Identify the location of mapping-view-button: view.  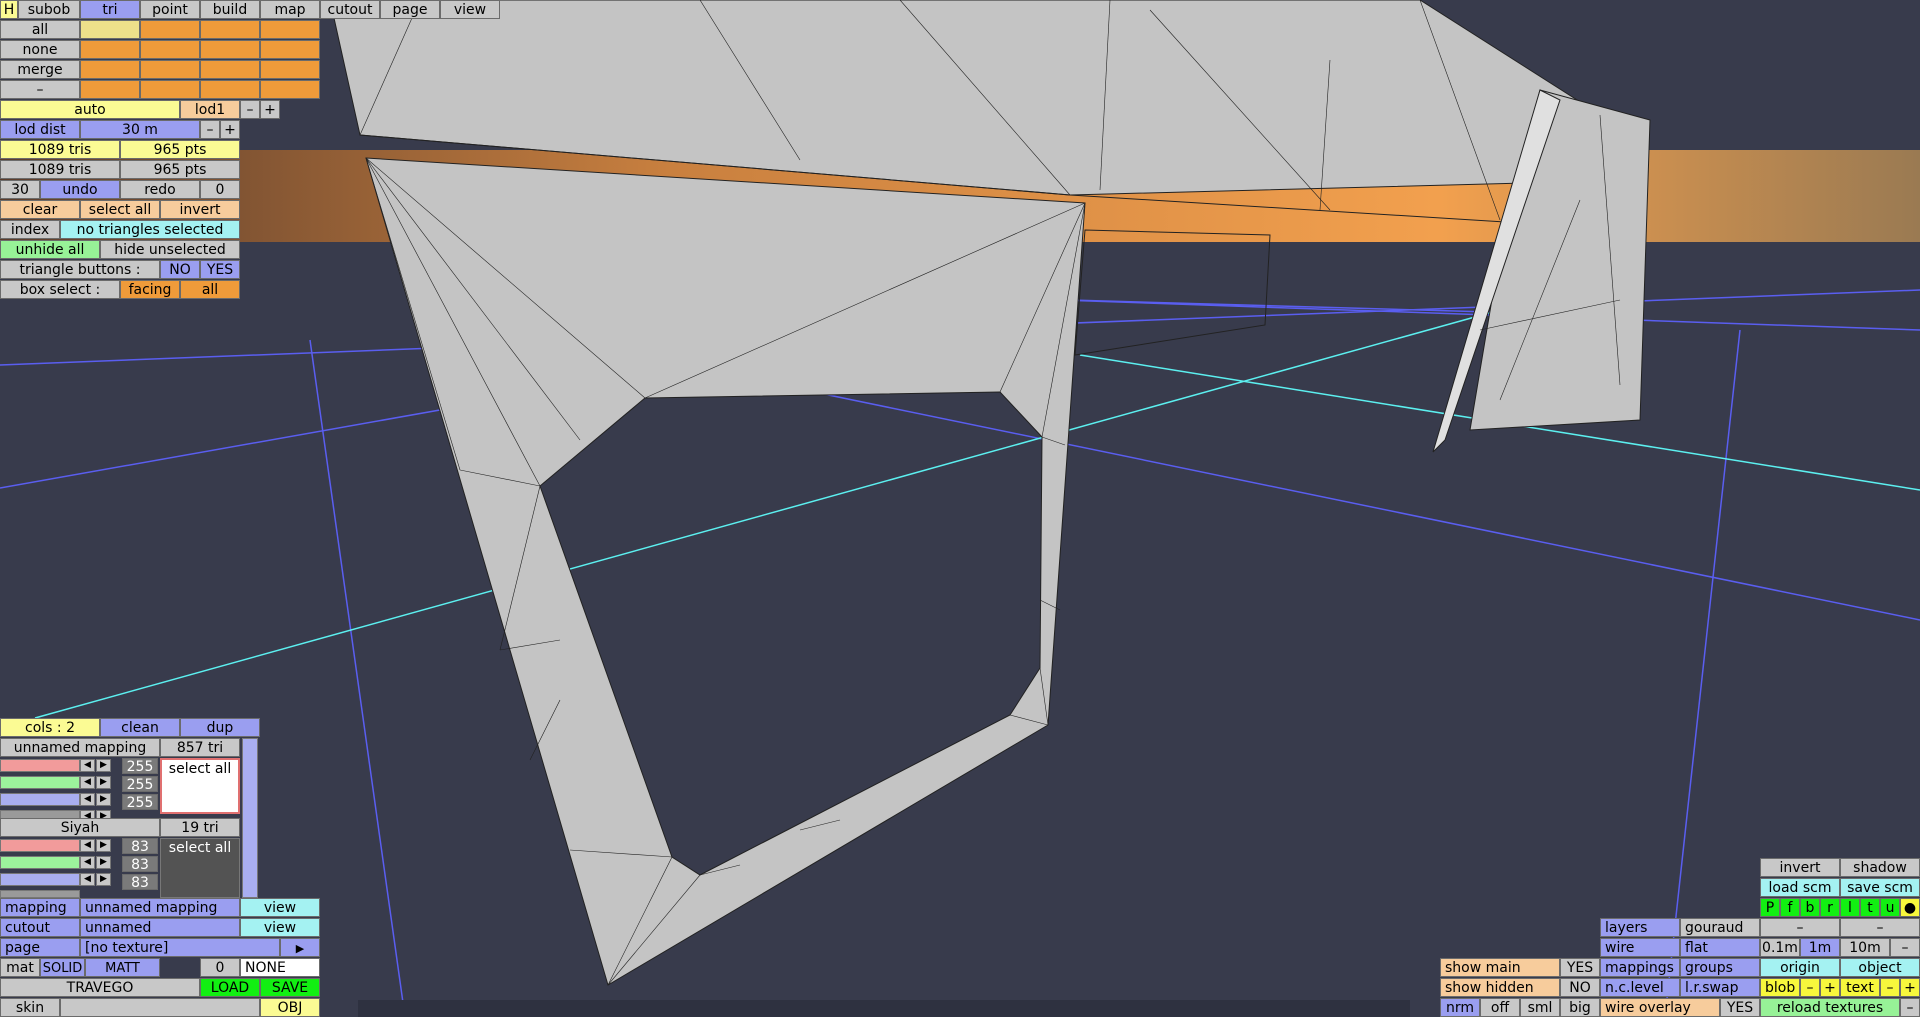
(280, 907).